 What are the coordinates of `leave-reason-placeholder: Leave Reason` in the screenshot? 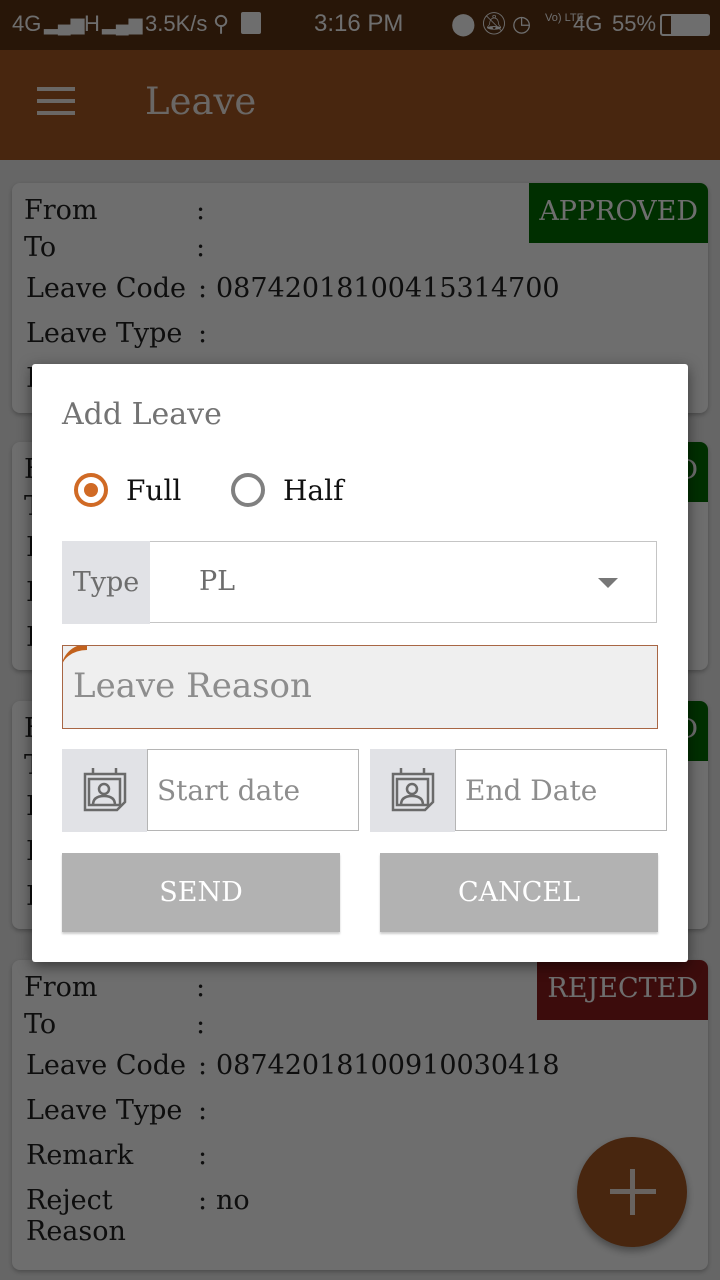 It's located at (192, 686).